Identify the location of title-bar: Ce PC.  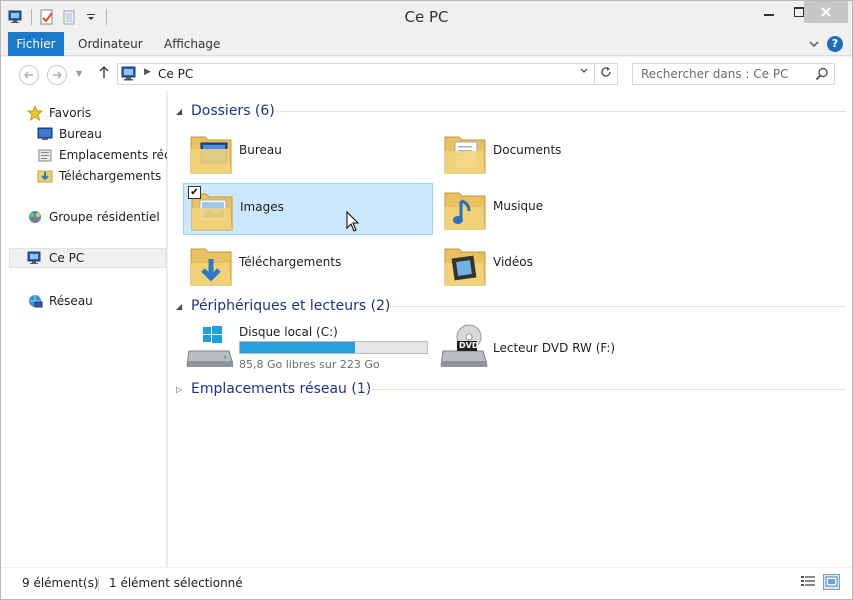
(426, 16).